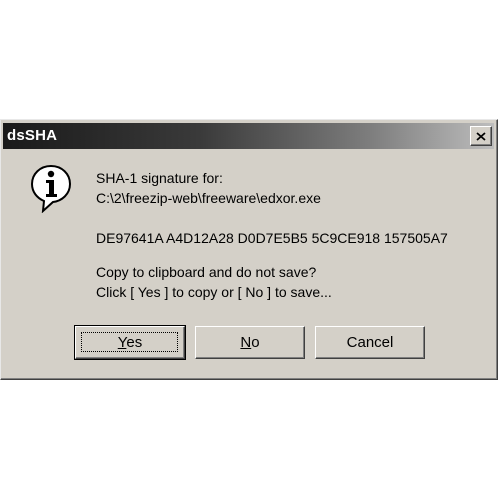 This screenshot has width=500, height=500. I want to click on window-title: dsSHA, so click(32, 135).